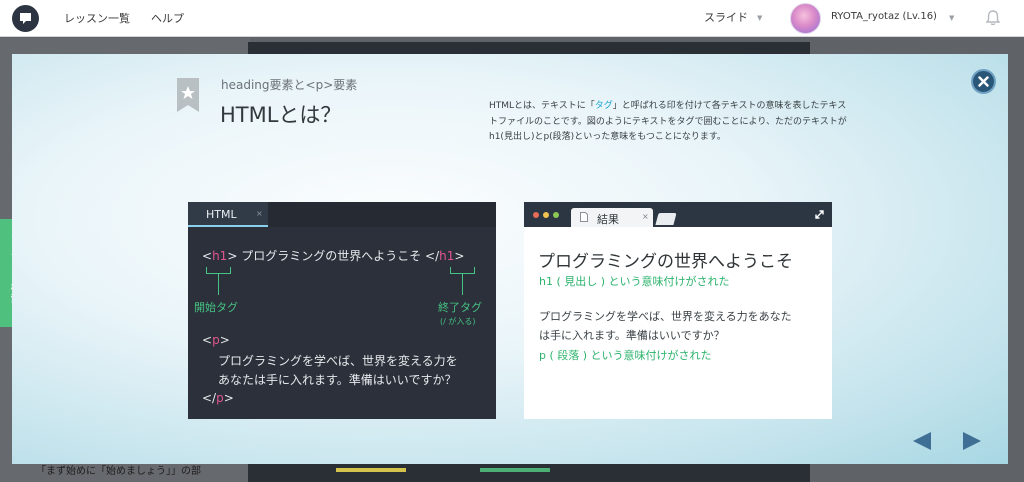 Image resolution: width=1024 pixels, height=482 pixels. I want to click on close-icon, so click(983, 81).